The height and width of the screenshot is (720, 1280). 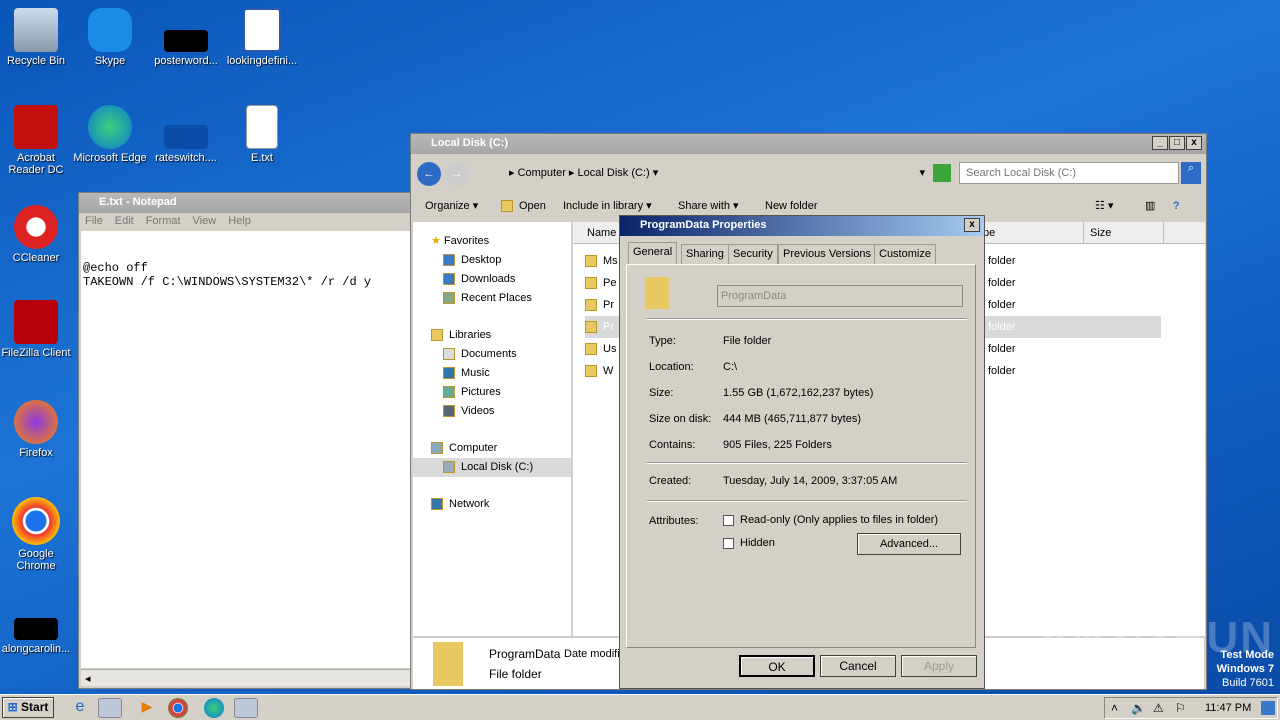 What do you see at coordinates (1069, 173) in the screenshot?
I see `search-input` at bounding box center [1069, 173].